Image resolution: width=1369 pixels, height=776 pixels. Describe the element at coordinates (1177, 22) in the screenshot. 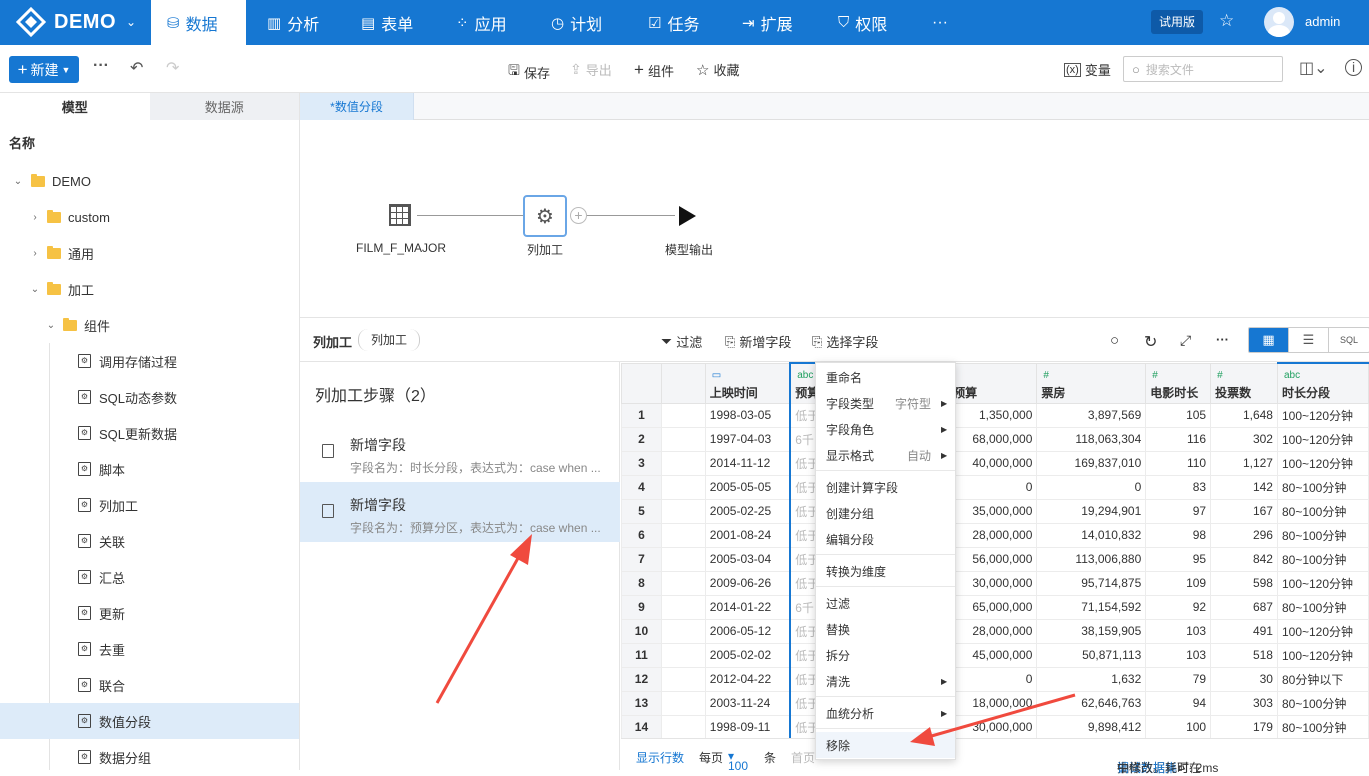

I see `trial-badge: 试用版` at that location.